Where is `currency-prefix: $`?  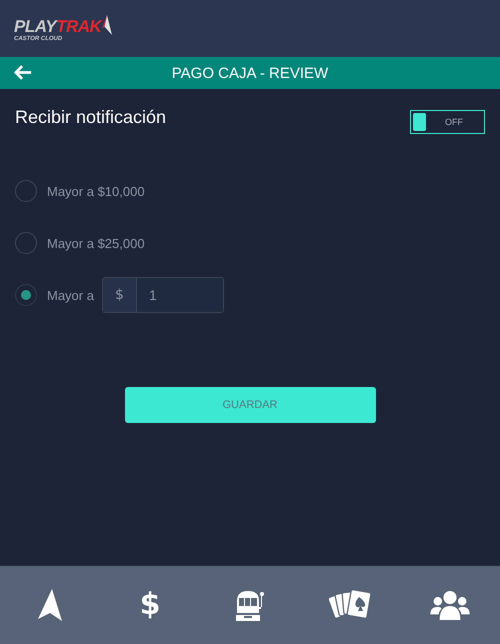
currency-prefix: $ is located at coordinates (119, 295).